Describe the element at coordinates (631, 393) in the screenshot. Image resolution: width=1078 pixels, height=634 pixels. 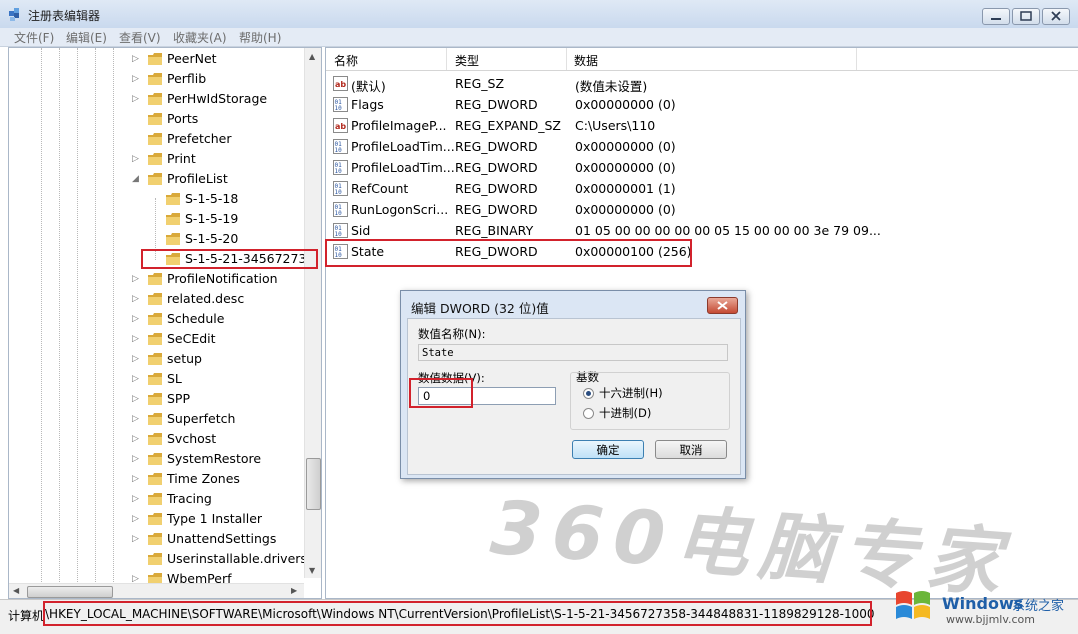
I see `radio-hex-label: 十六进制(H)` at that location.